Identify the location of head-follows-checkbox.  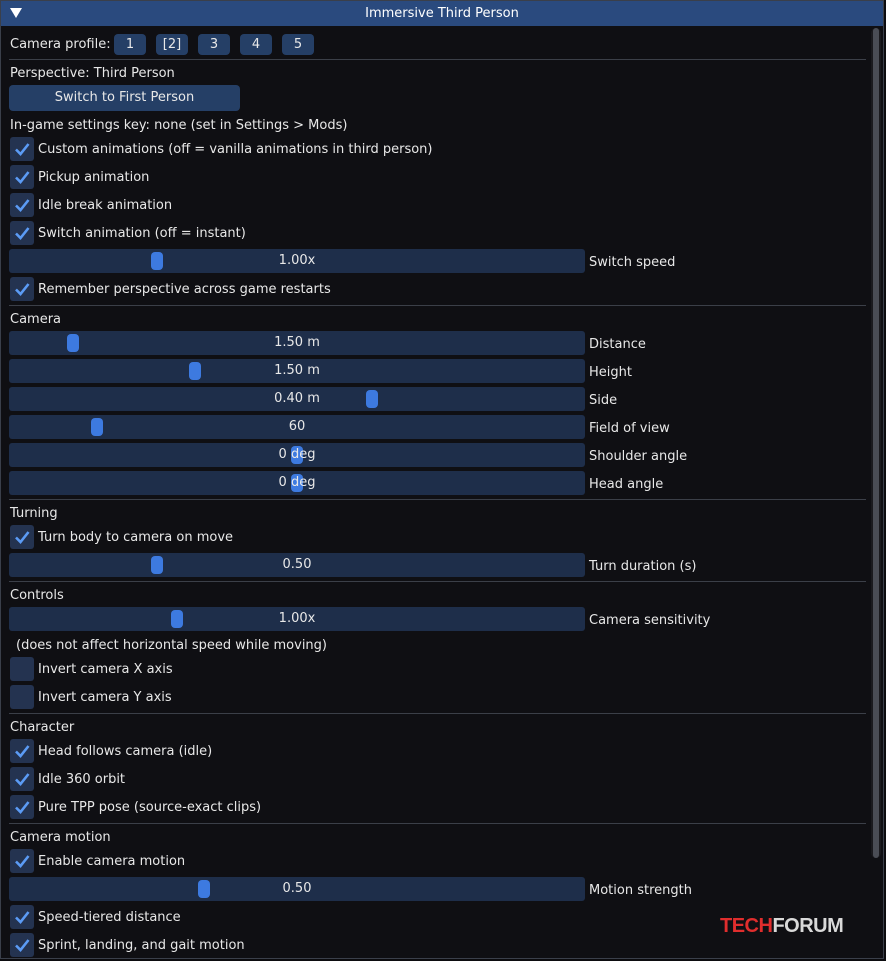
(22, 751).